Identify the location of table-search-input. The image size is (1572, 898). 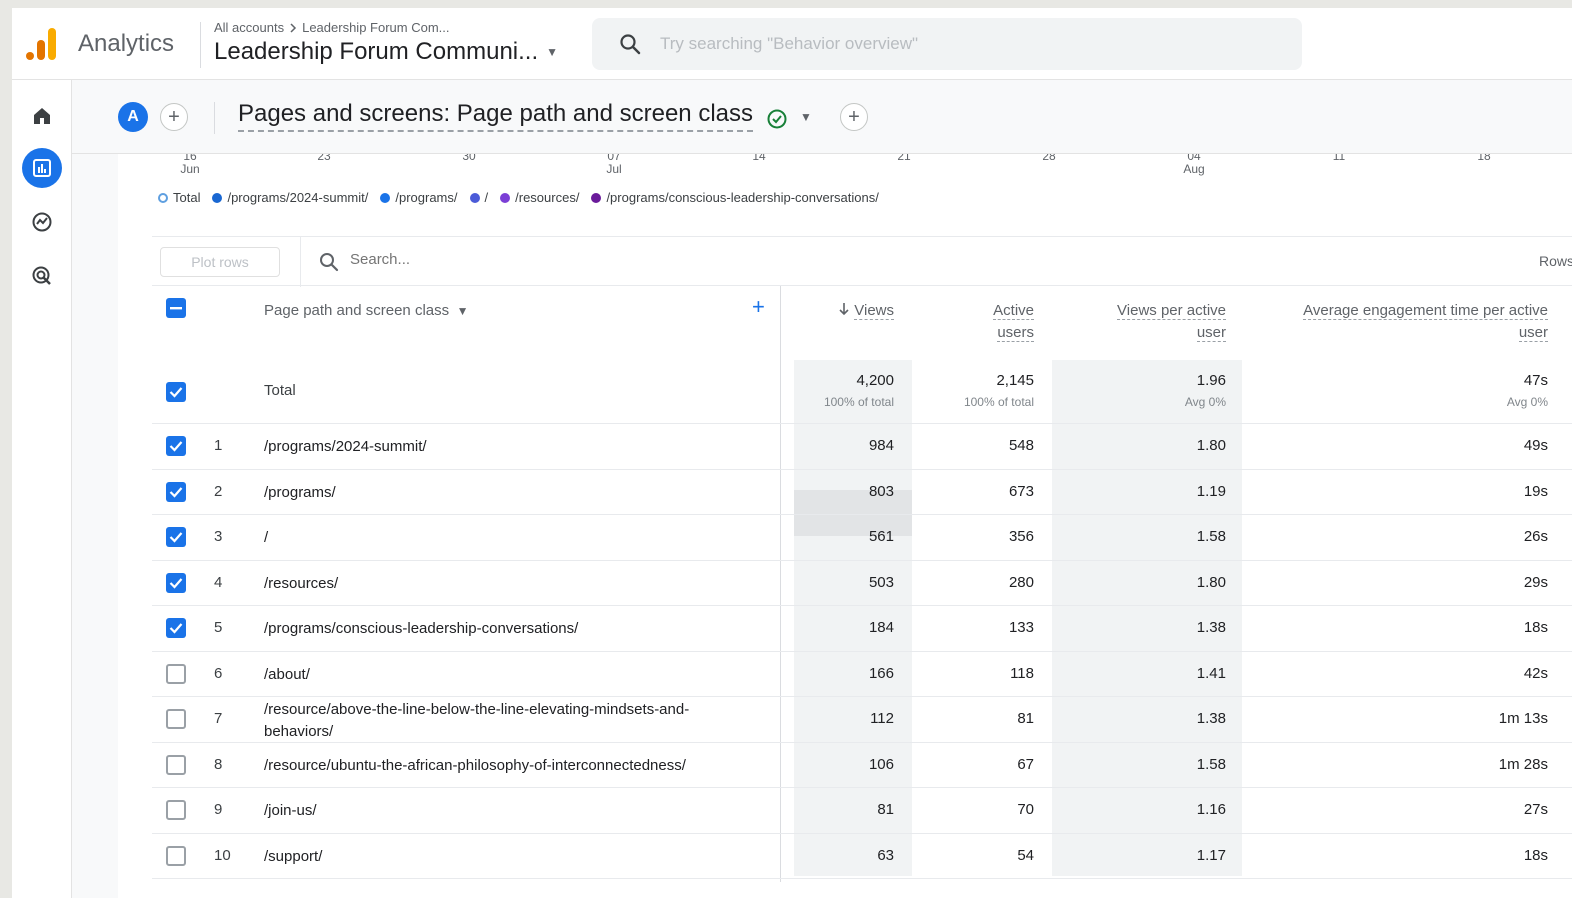
(650, 259).